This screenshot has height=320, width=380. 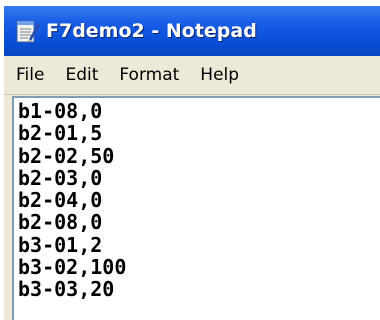 What do you see at coordinates (60, 222) in the screenshot?
I see `text-line: b2-08,0` at bounding box center [60, 222].